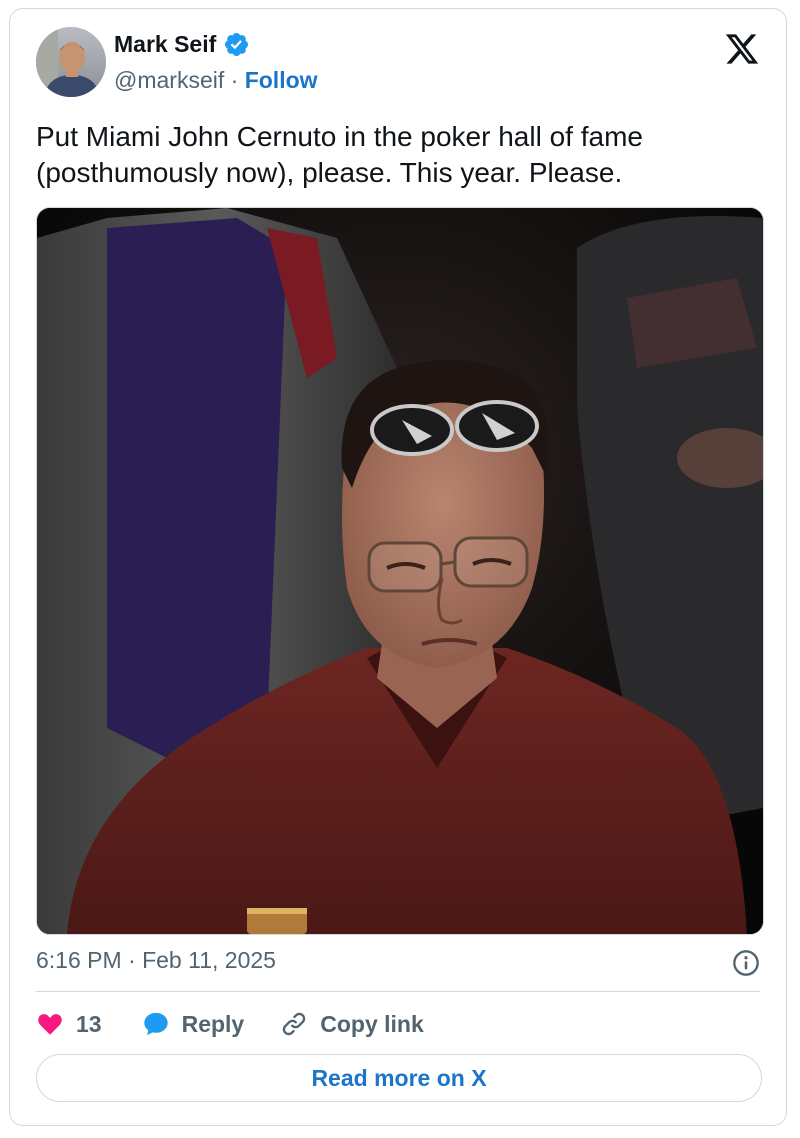 Image resolution: width=800 pixels, height=1138 pixels. I want to click on read-more-label: Read more on X, so click(399, 1077).